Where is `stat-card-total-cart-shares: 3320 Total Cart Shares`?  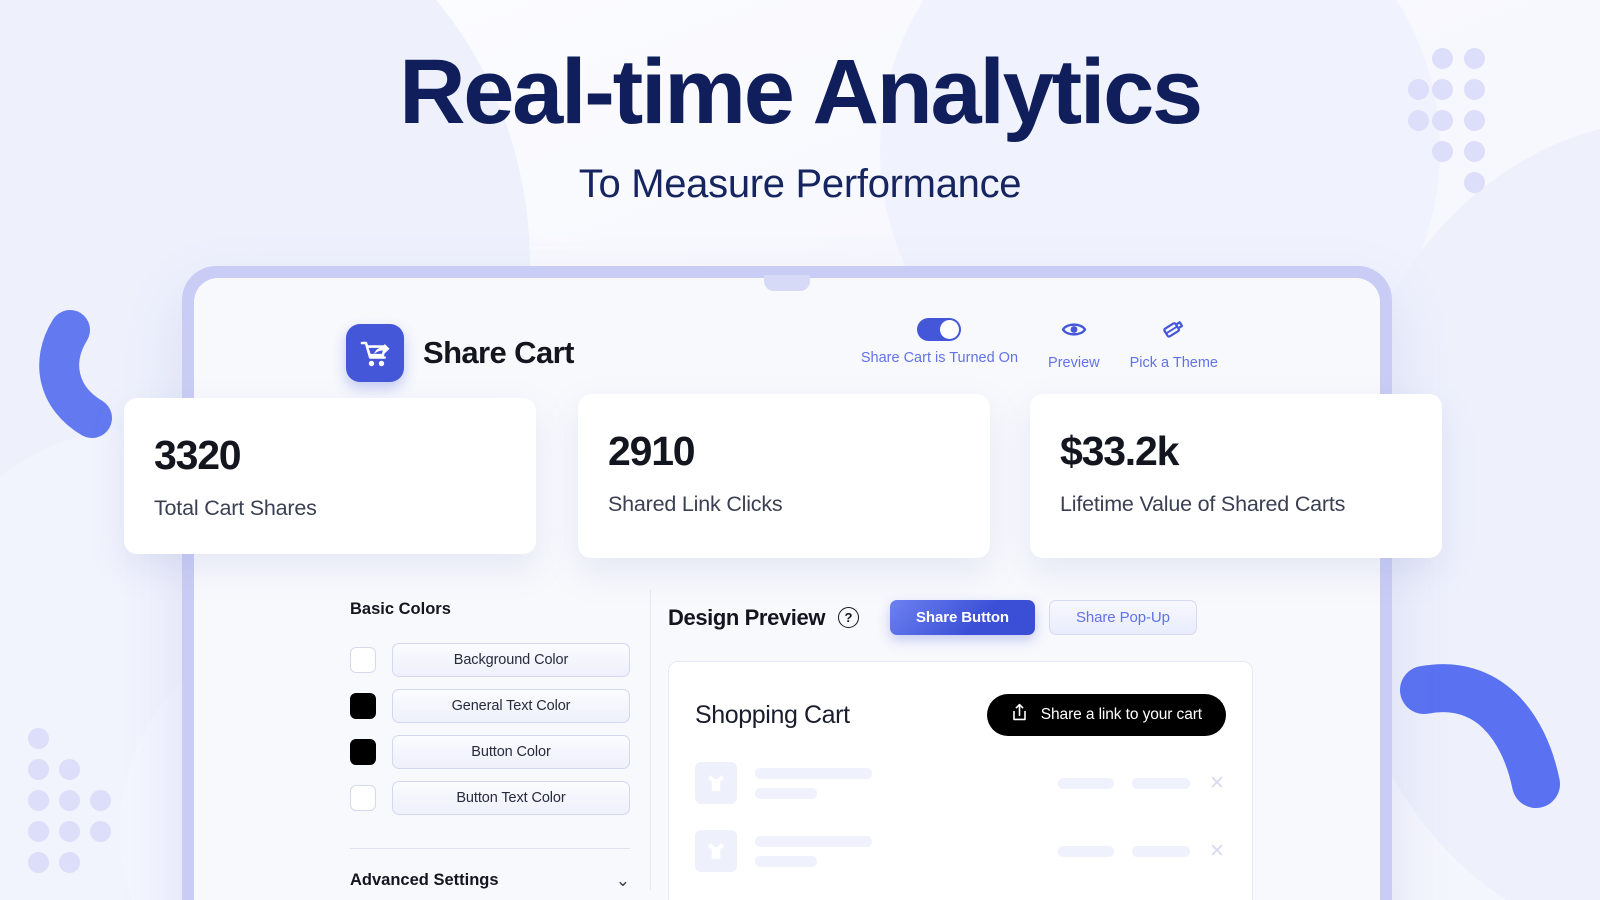
stat-card-total-cart-shares: 3320 Total Cart Shares is located at coordinates (330, 476).